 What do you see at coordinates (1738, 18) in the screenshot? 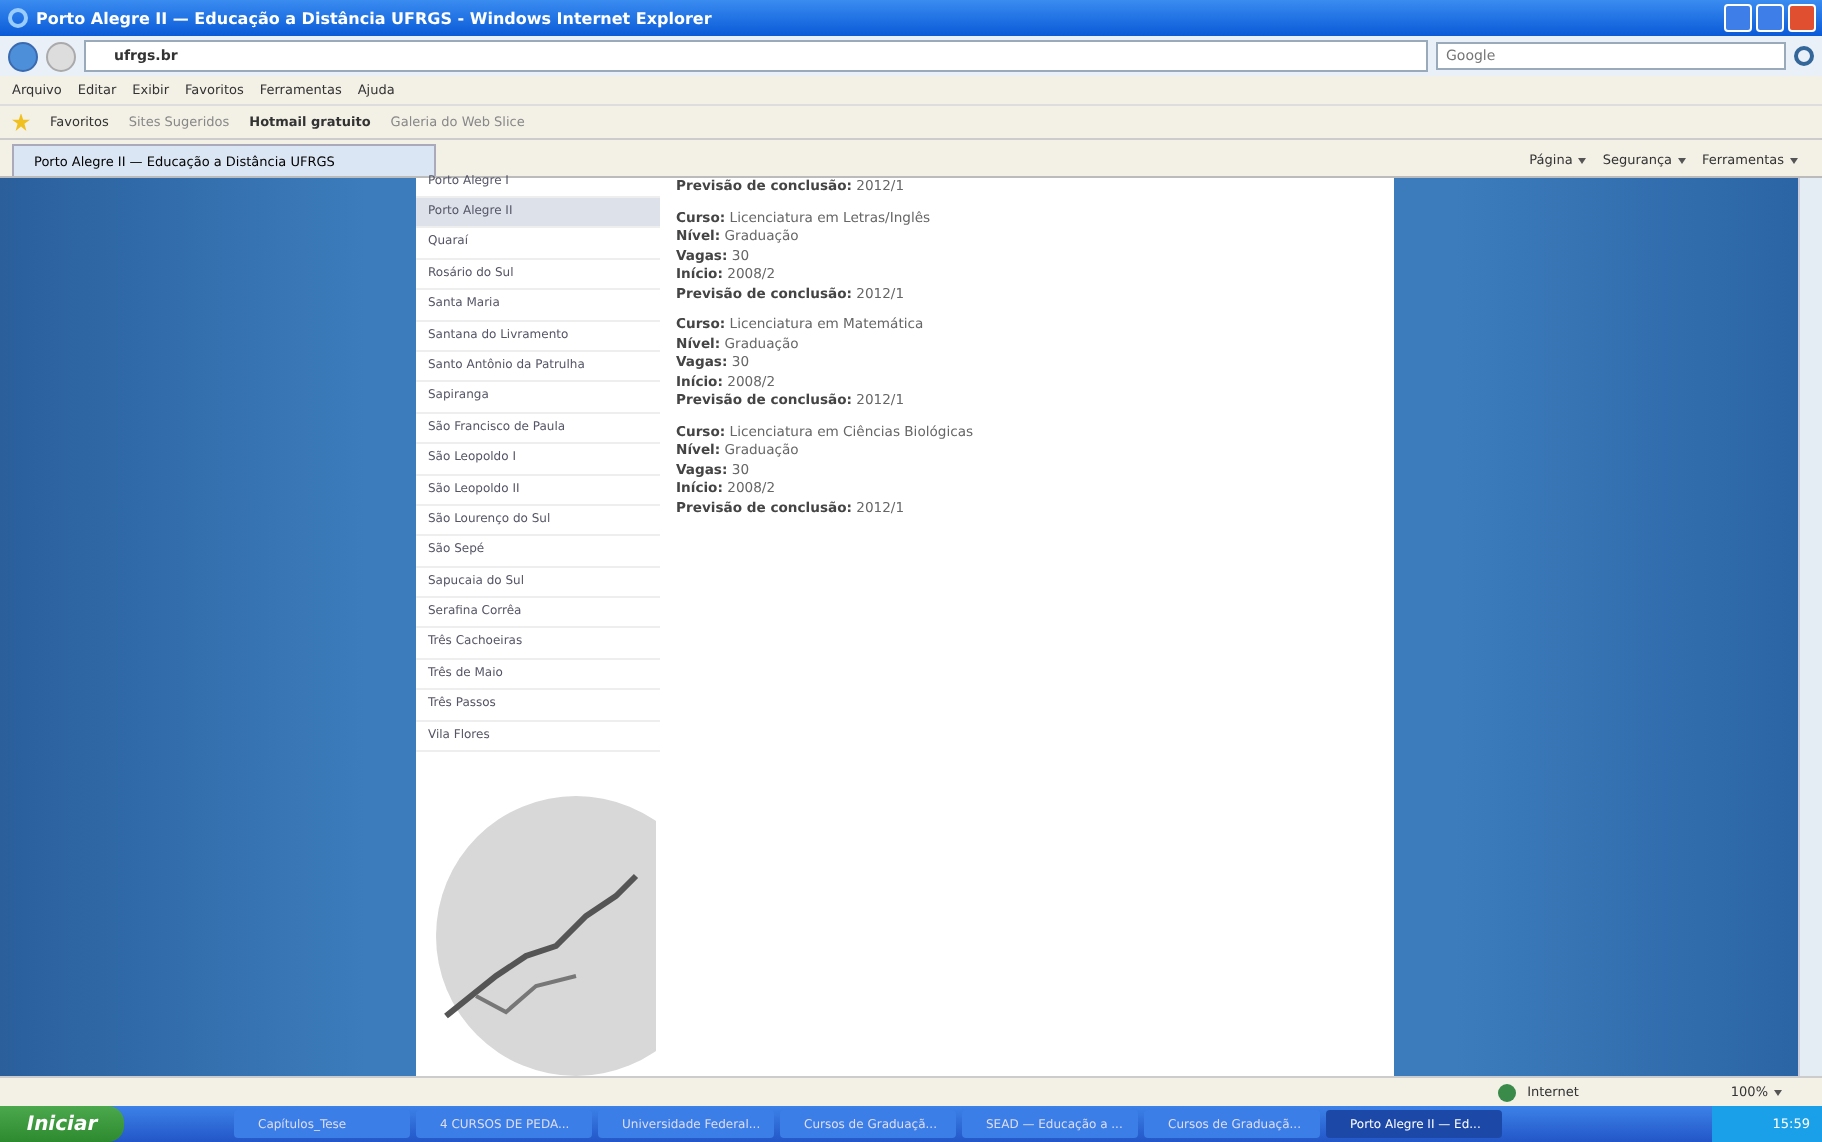
I see `minimize-button` at bounding box center [1738, 18].